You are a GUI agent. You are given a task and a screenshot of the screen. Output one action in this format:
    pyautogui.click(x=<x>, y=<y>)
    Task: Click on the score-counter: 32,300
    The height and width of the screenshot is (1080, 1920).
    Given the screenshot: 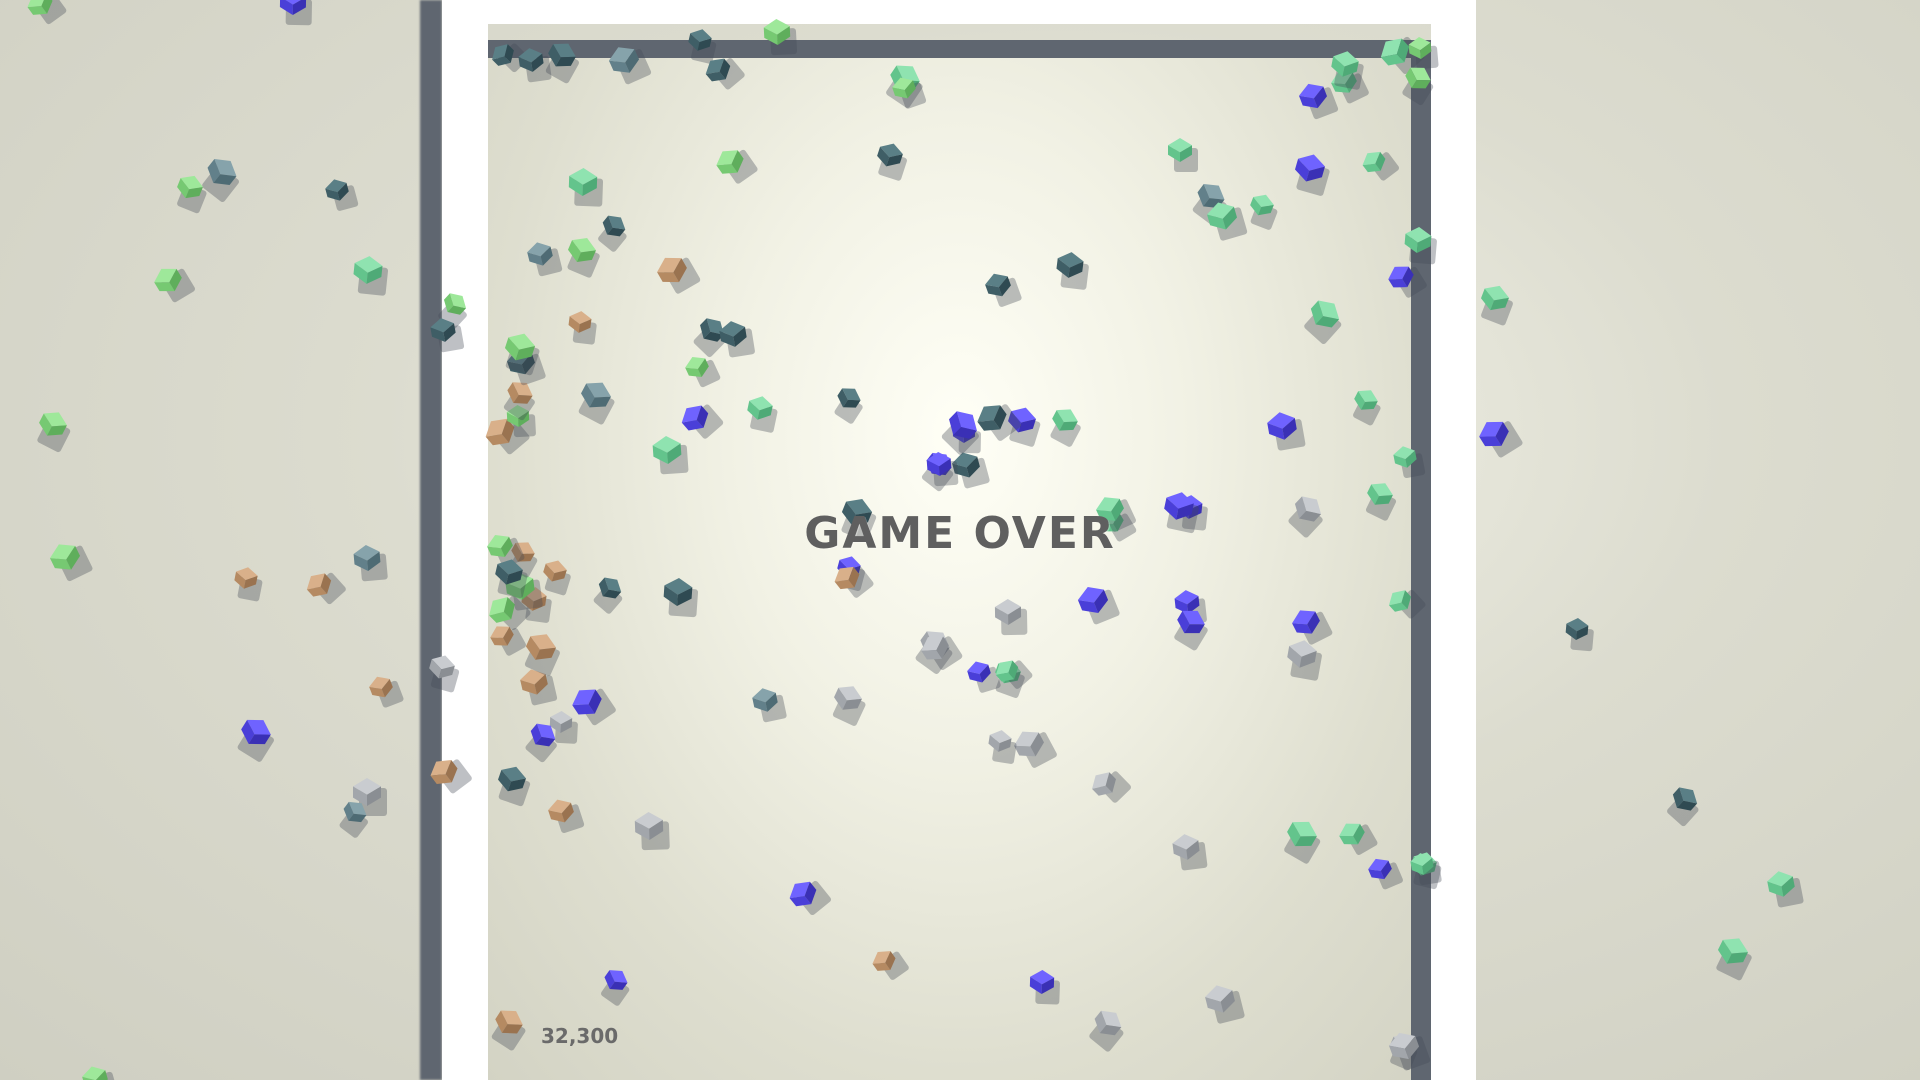 What is the action you would take?
    pyautogui.click(x=580, y=1036)
    